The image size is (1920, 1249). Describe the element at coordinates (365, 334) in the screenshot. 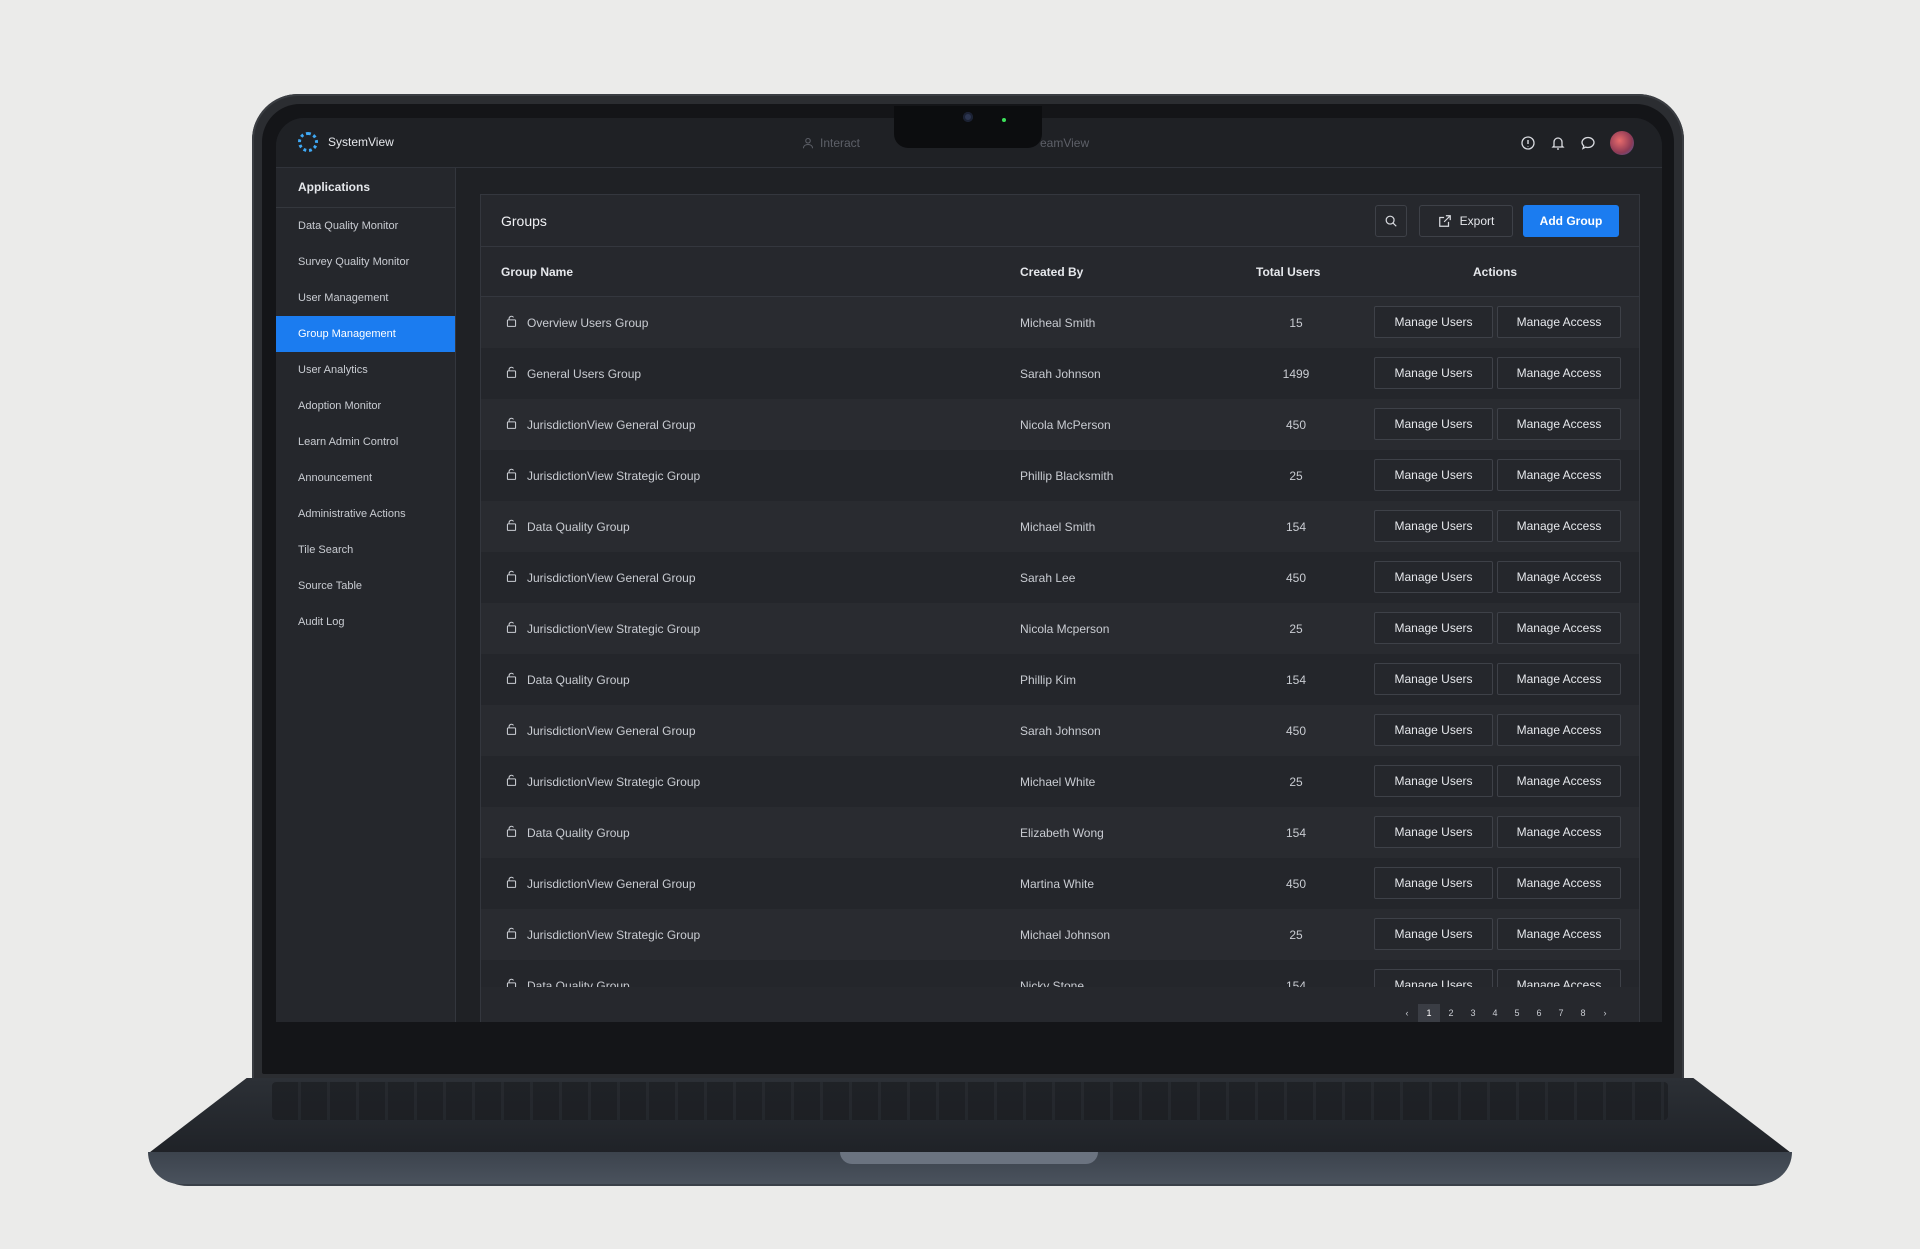

I see `sidebar-item-group-management: Group Management` at that location.